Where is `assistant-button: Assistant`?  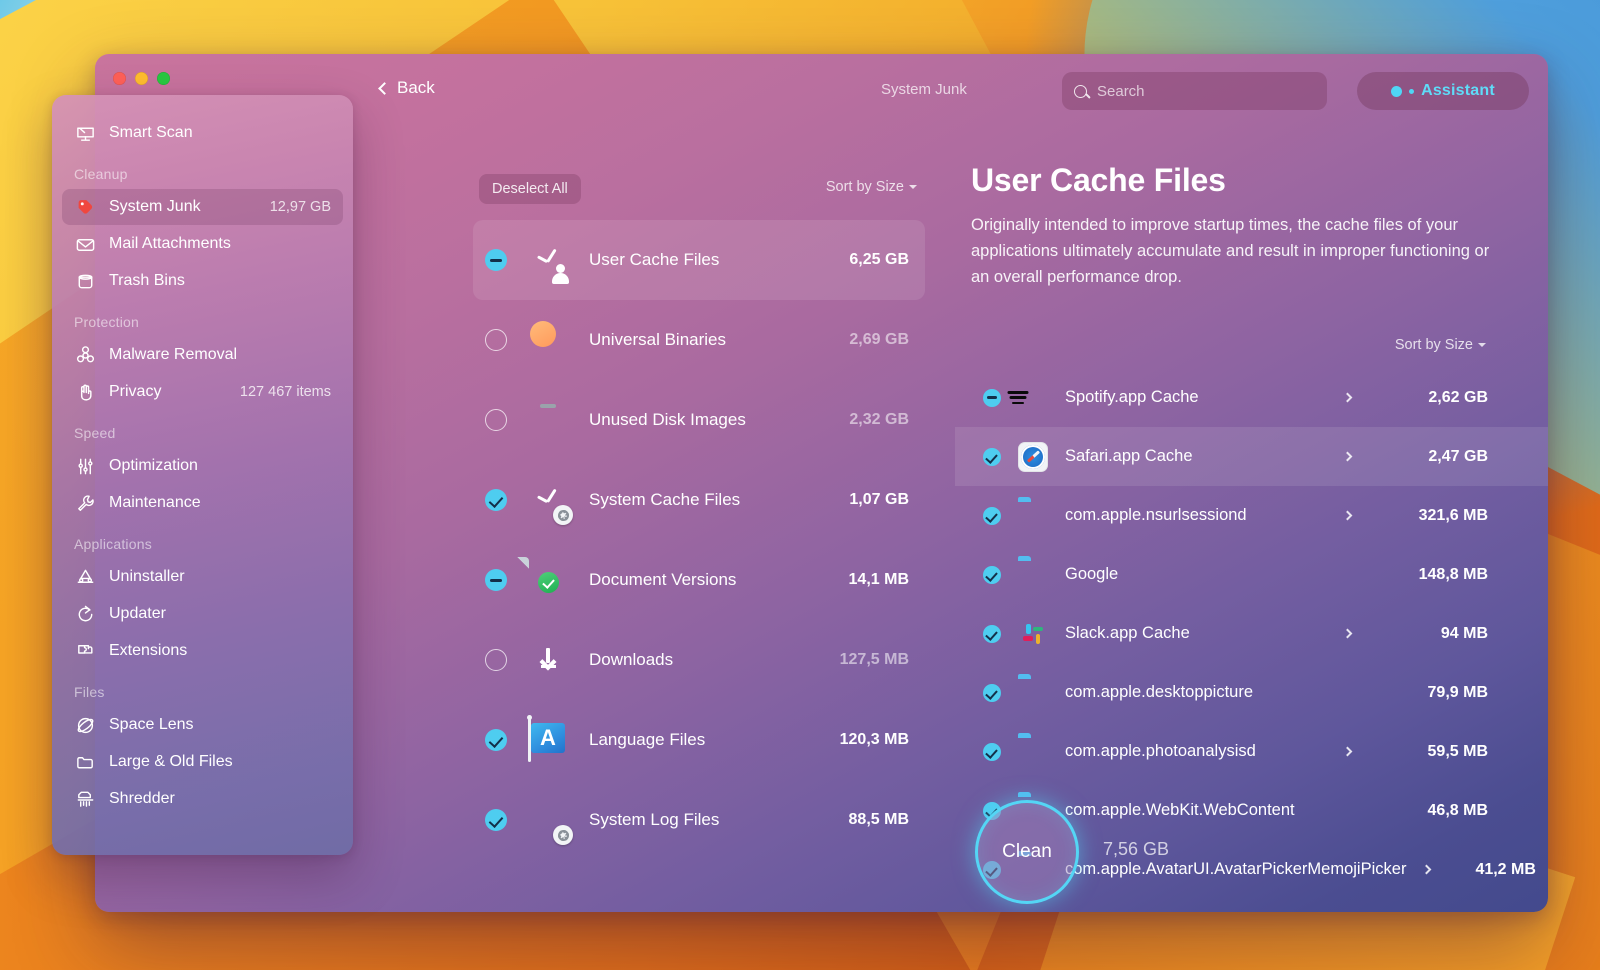 assistant-button: Assistant is located at coordinates (1443, 91).